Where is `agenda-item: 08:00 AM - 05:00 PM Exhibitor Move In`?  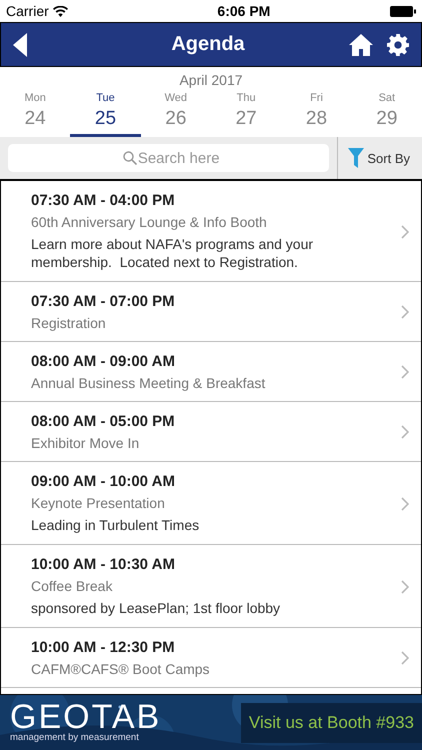
agenda-item: 08:00 AM - 05:00 PM Exhibitor Move In is located at coordinates (211, 432).